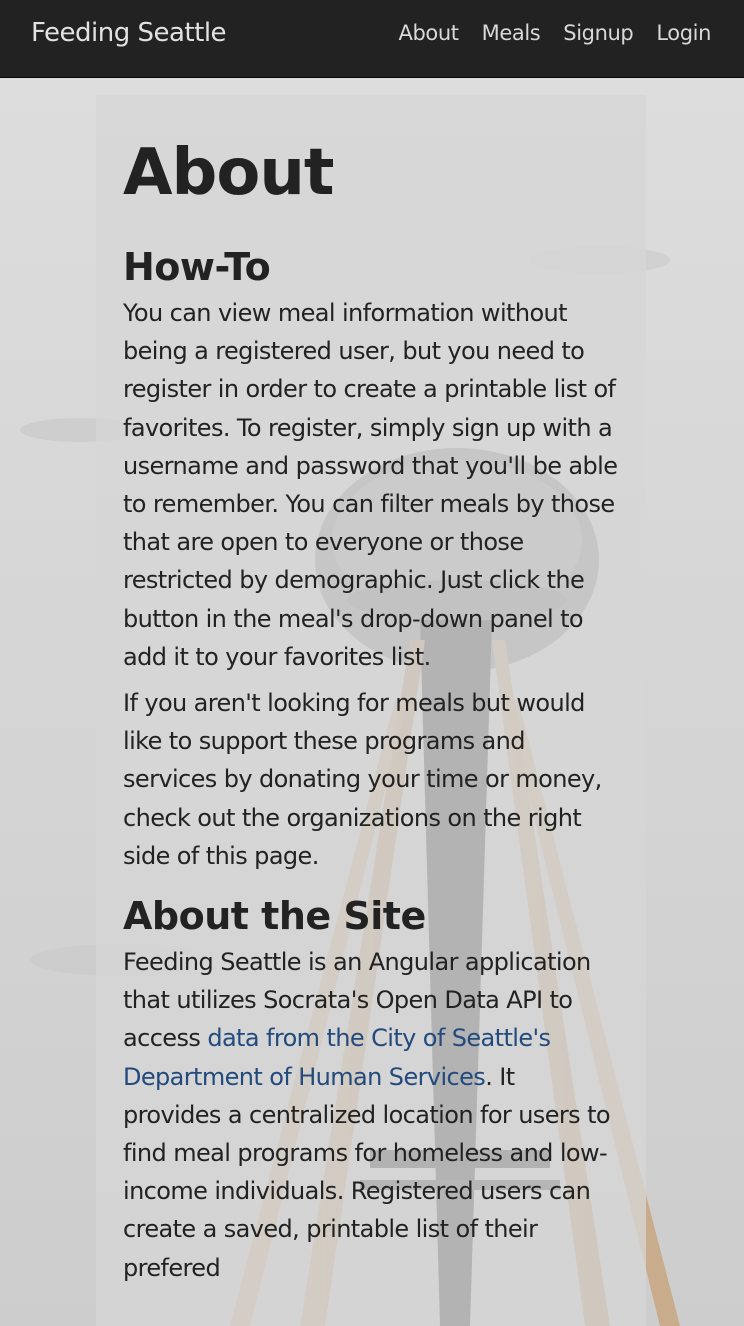 The image size is (744, 1326). I want to click on about-site-heading: About the Site, so click(274, 916).